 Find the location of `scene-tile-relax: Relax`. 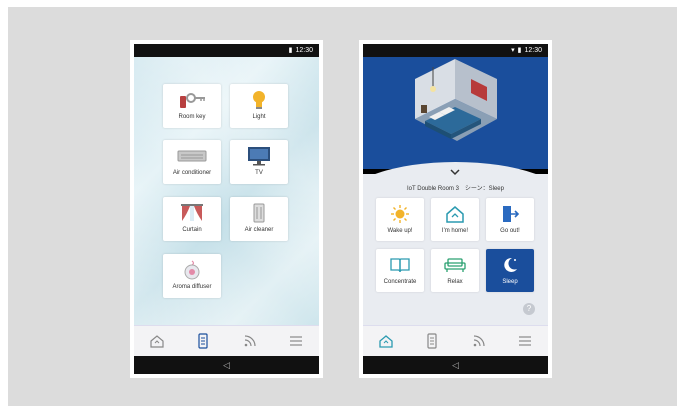

scene-tile-relax: Relax is located at coordinates (455, 270).